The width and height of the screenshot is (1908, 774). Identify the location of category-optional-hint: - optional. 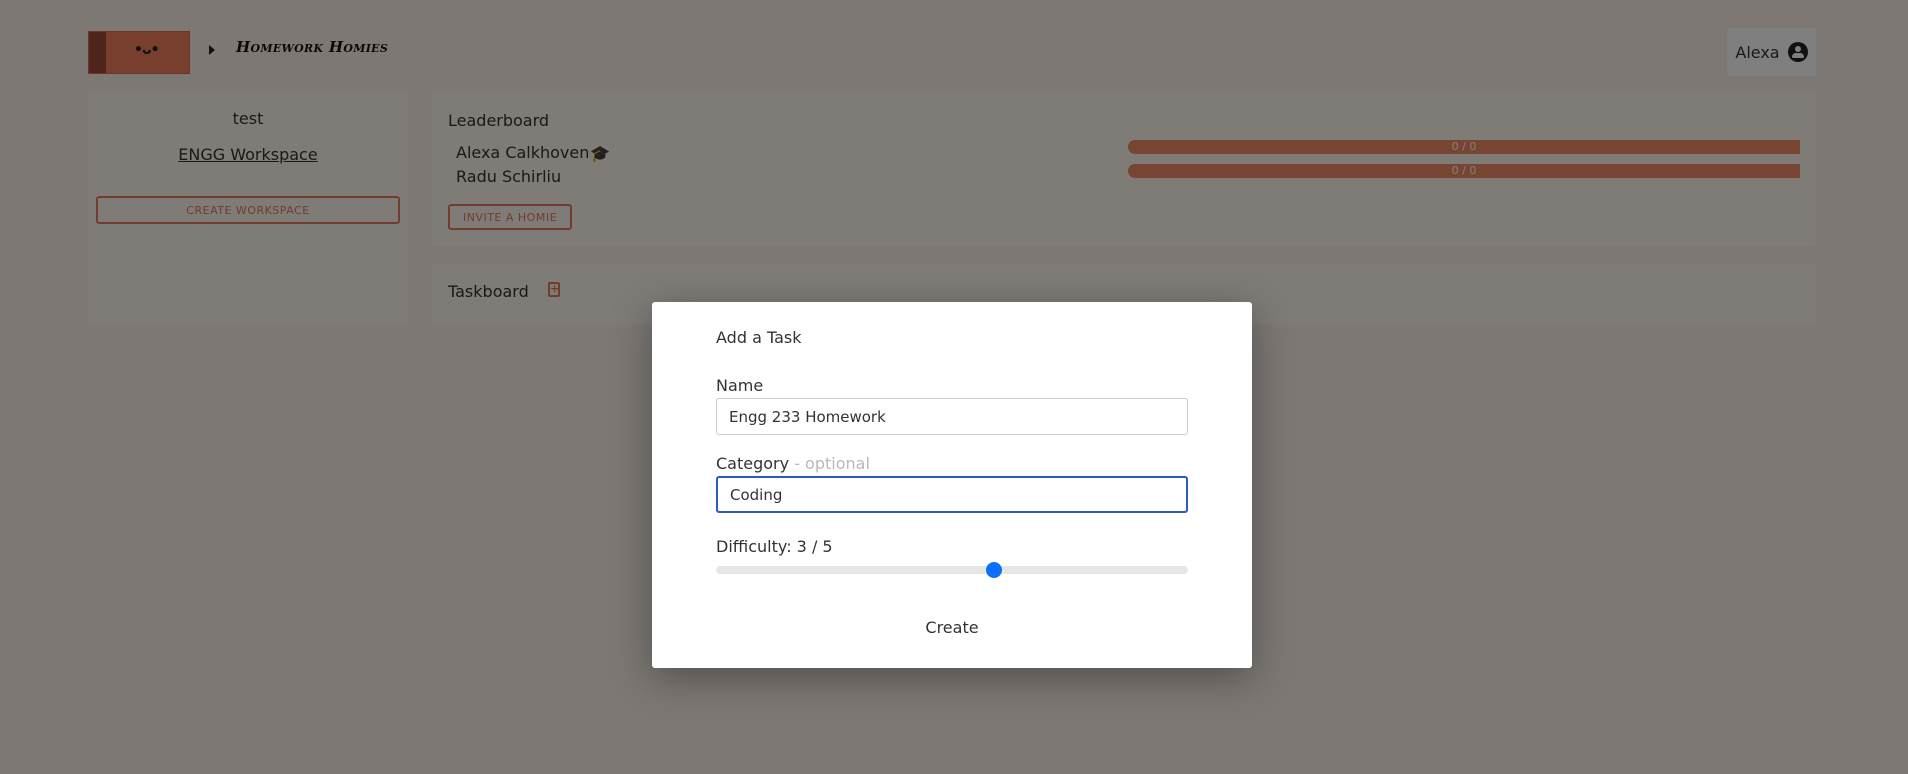
(832, 463).